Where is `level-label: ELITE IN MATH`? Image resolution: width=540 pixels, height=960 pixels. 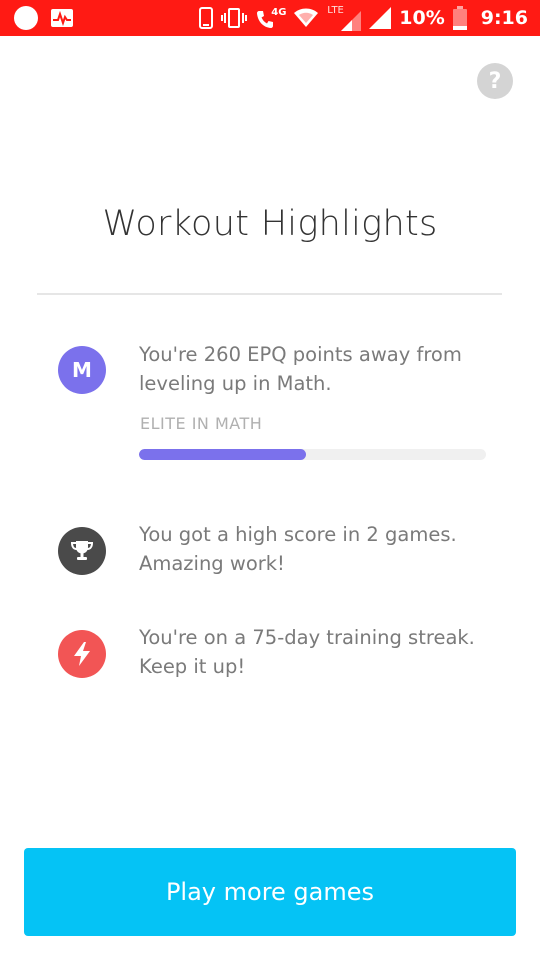 level-label: ELITE IN MATH is located at coordinates (201, 423).